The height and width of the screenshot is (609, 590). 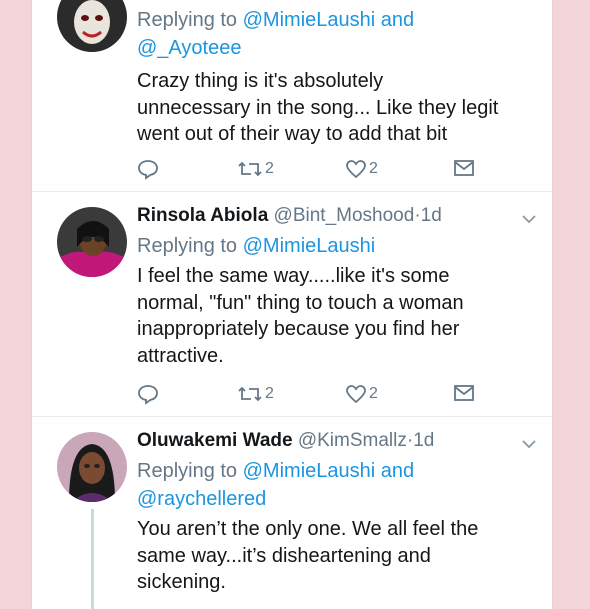 What do you see at coordinates (181, 582) in the screenshot?
I see `tweet-text-line: sickening.` at bounding box center [181, 582].